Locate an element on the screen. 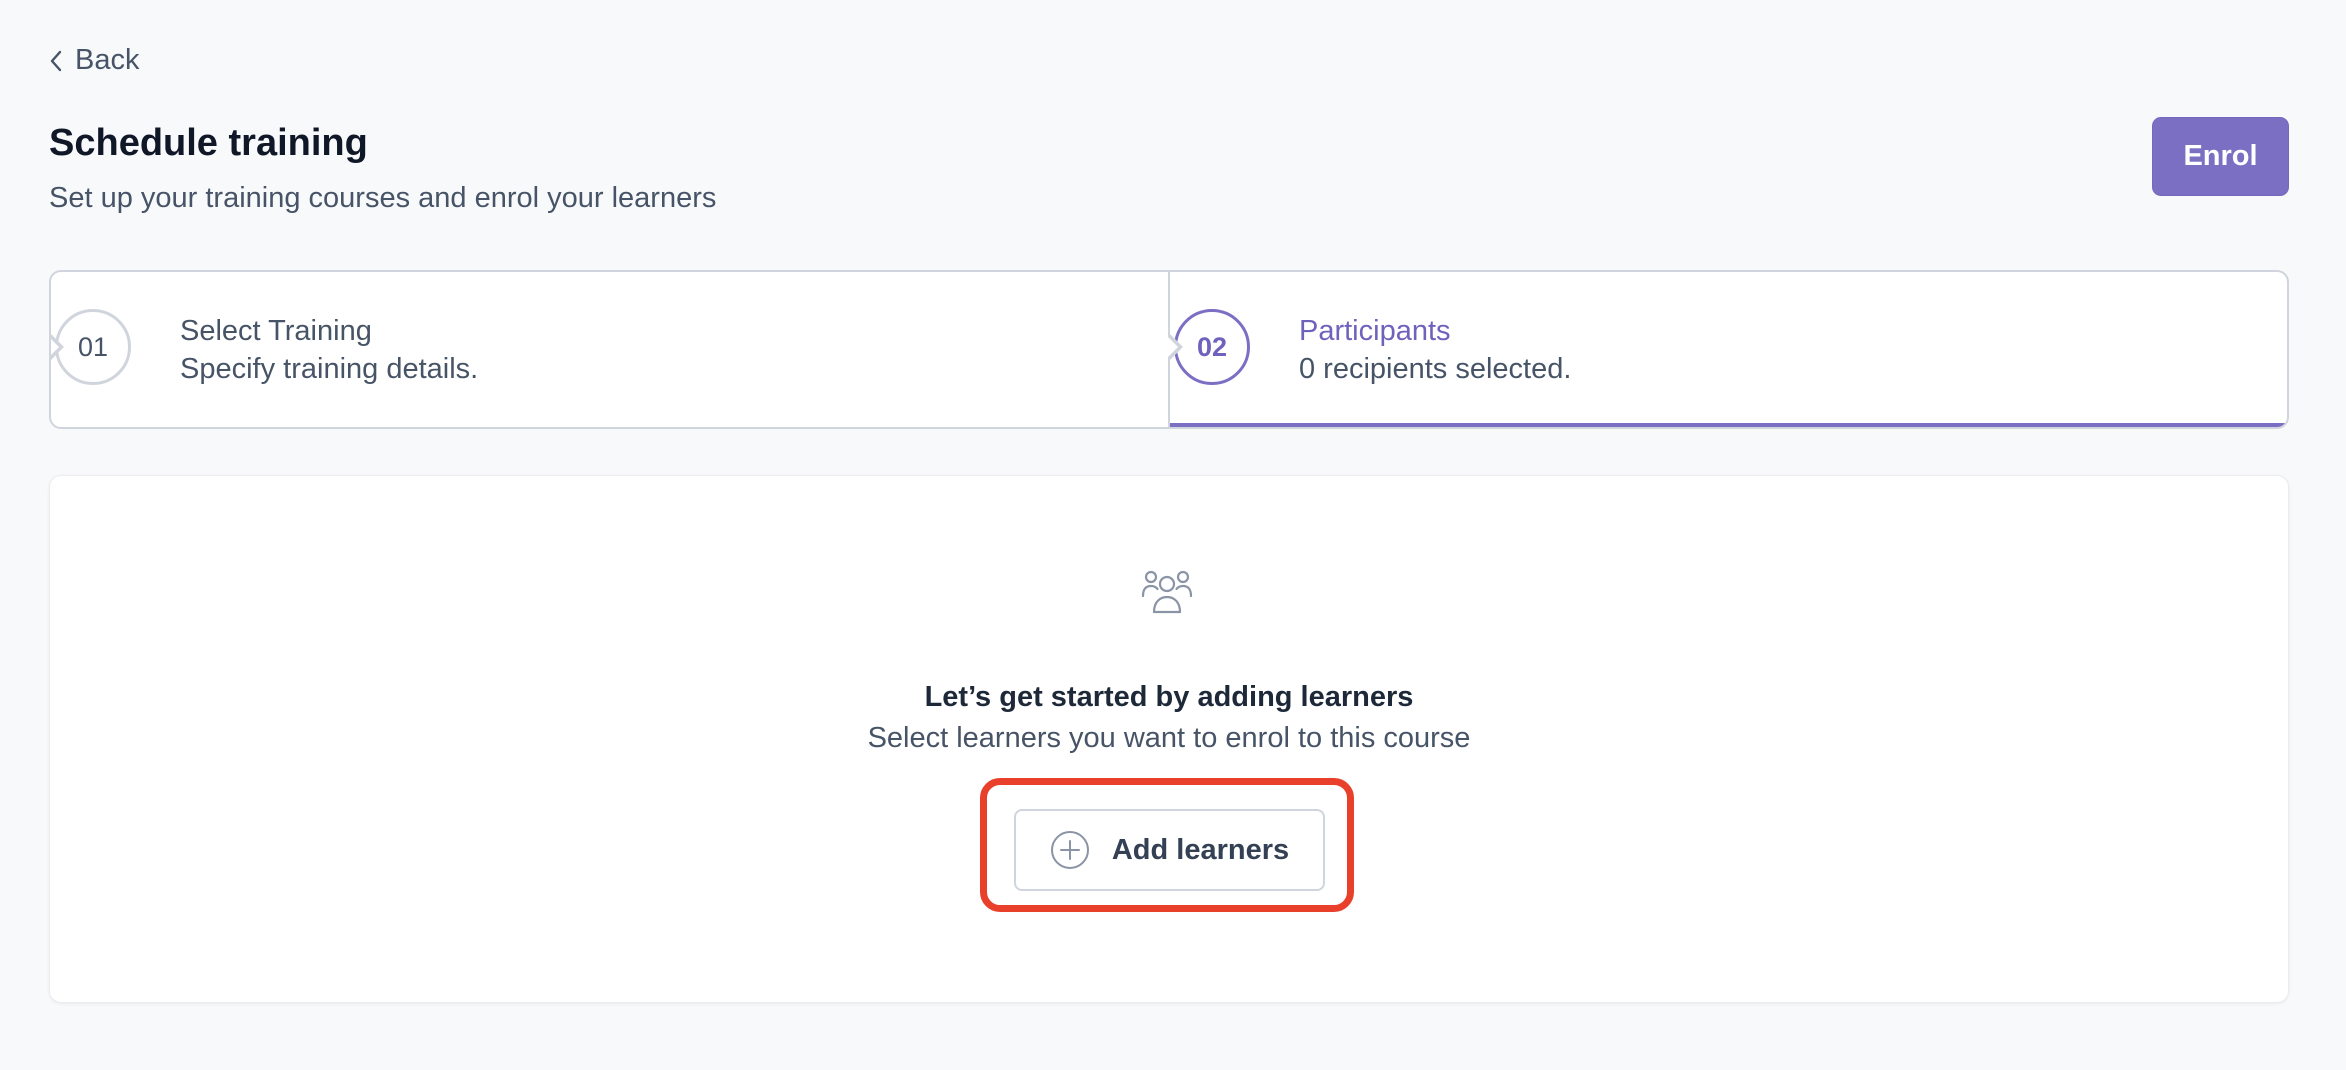 The width and height of the screenshot is (2346, 1070). back-label: Back is located at coordinates (107, 60).